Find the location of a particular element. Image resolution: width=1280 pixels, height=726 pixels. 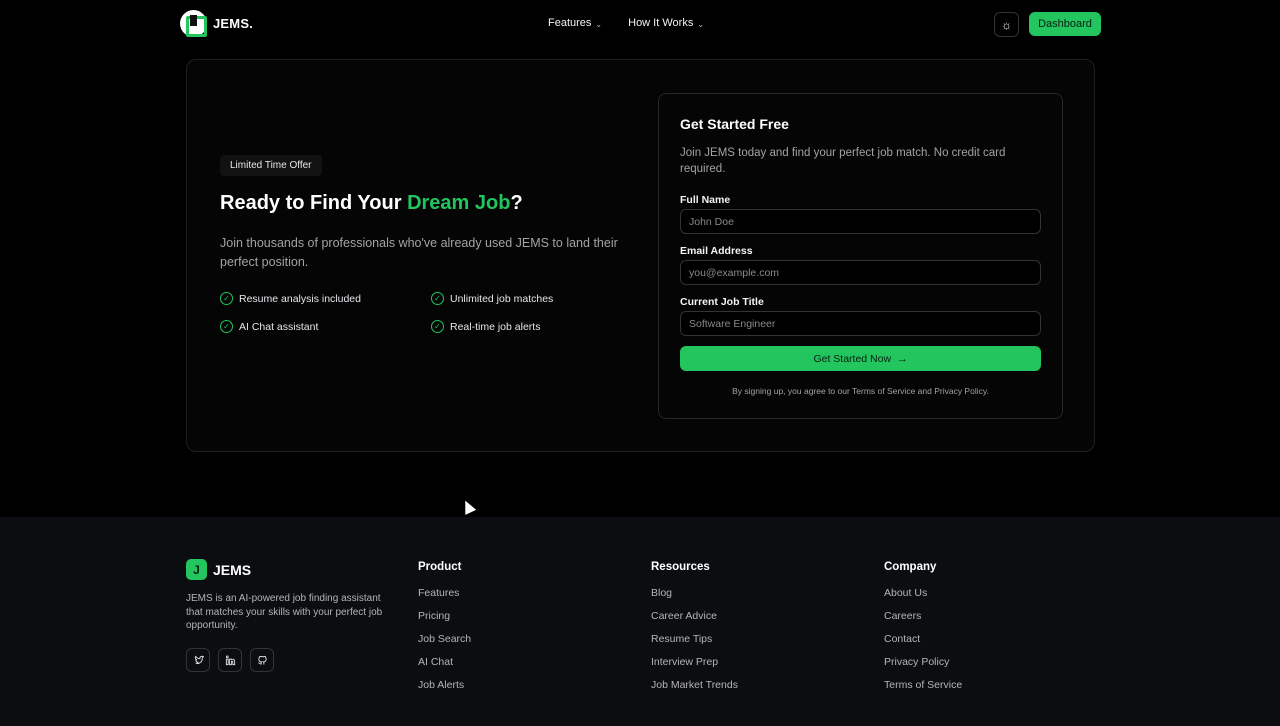

footer-link-features: Features is located at coordinates (444, 593).